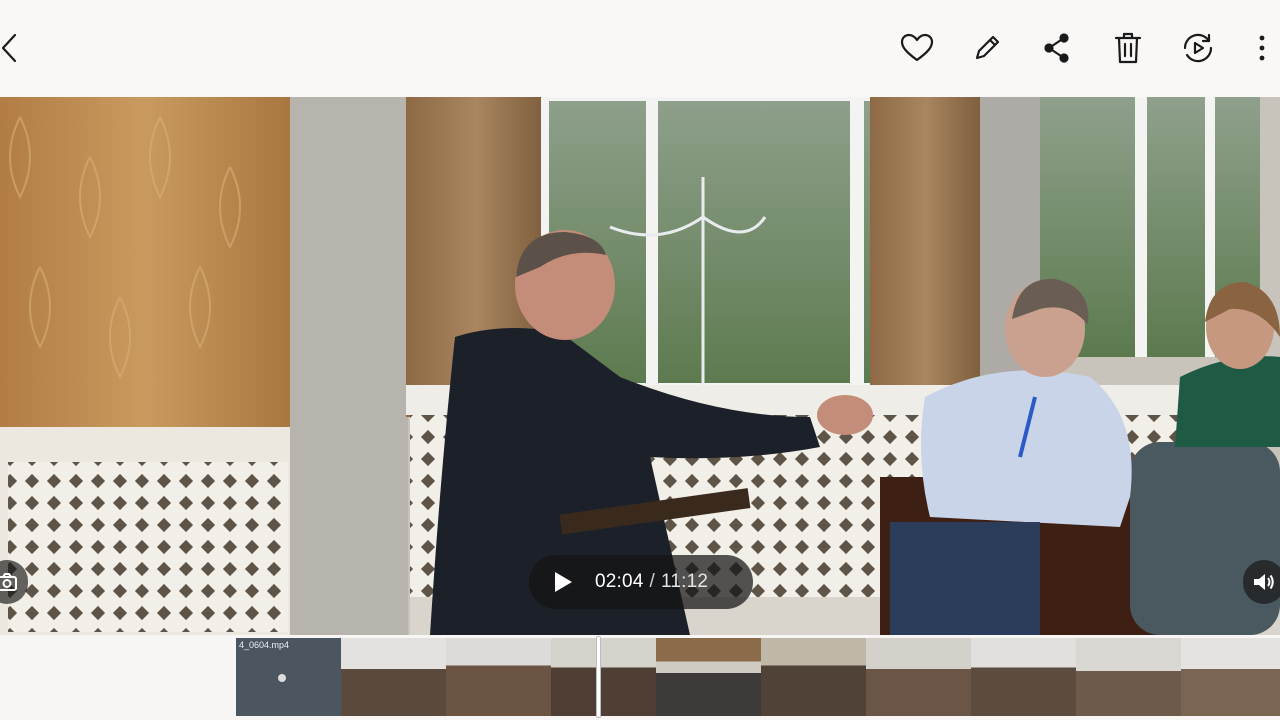  What do you see at coordinates (640, 48) in the screenshot?
I see `top-toolbar` at bounding box center [640, 48].